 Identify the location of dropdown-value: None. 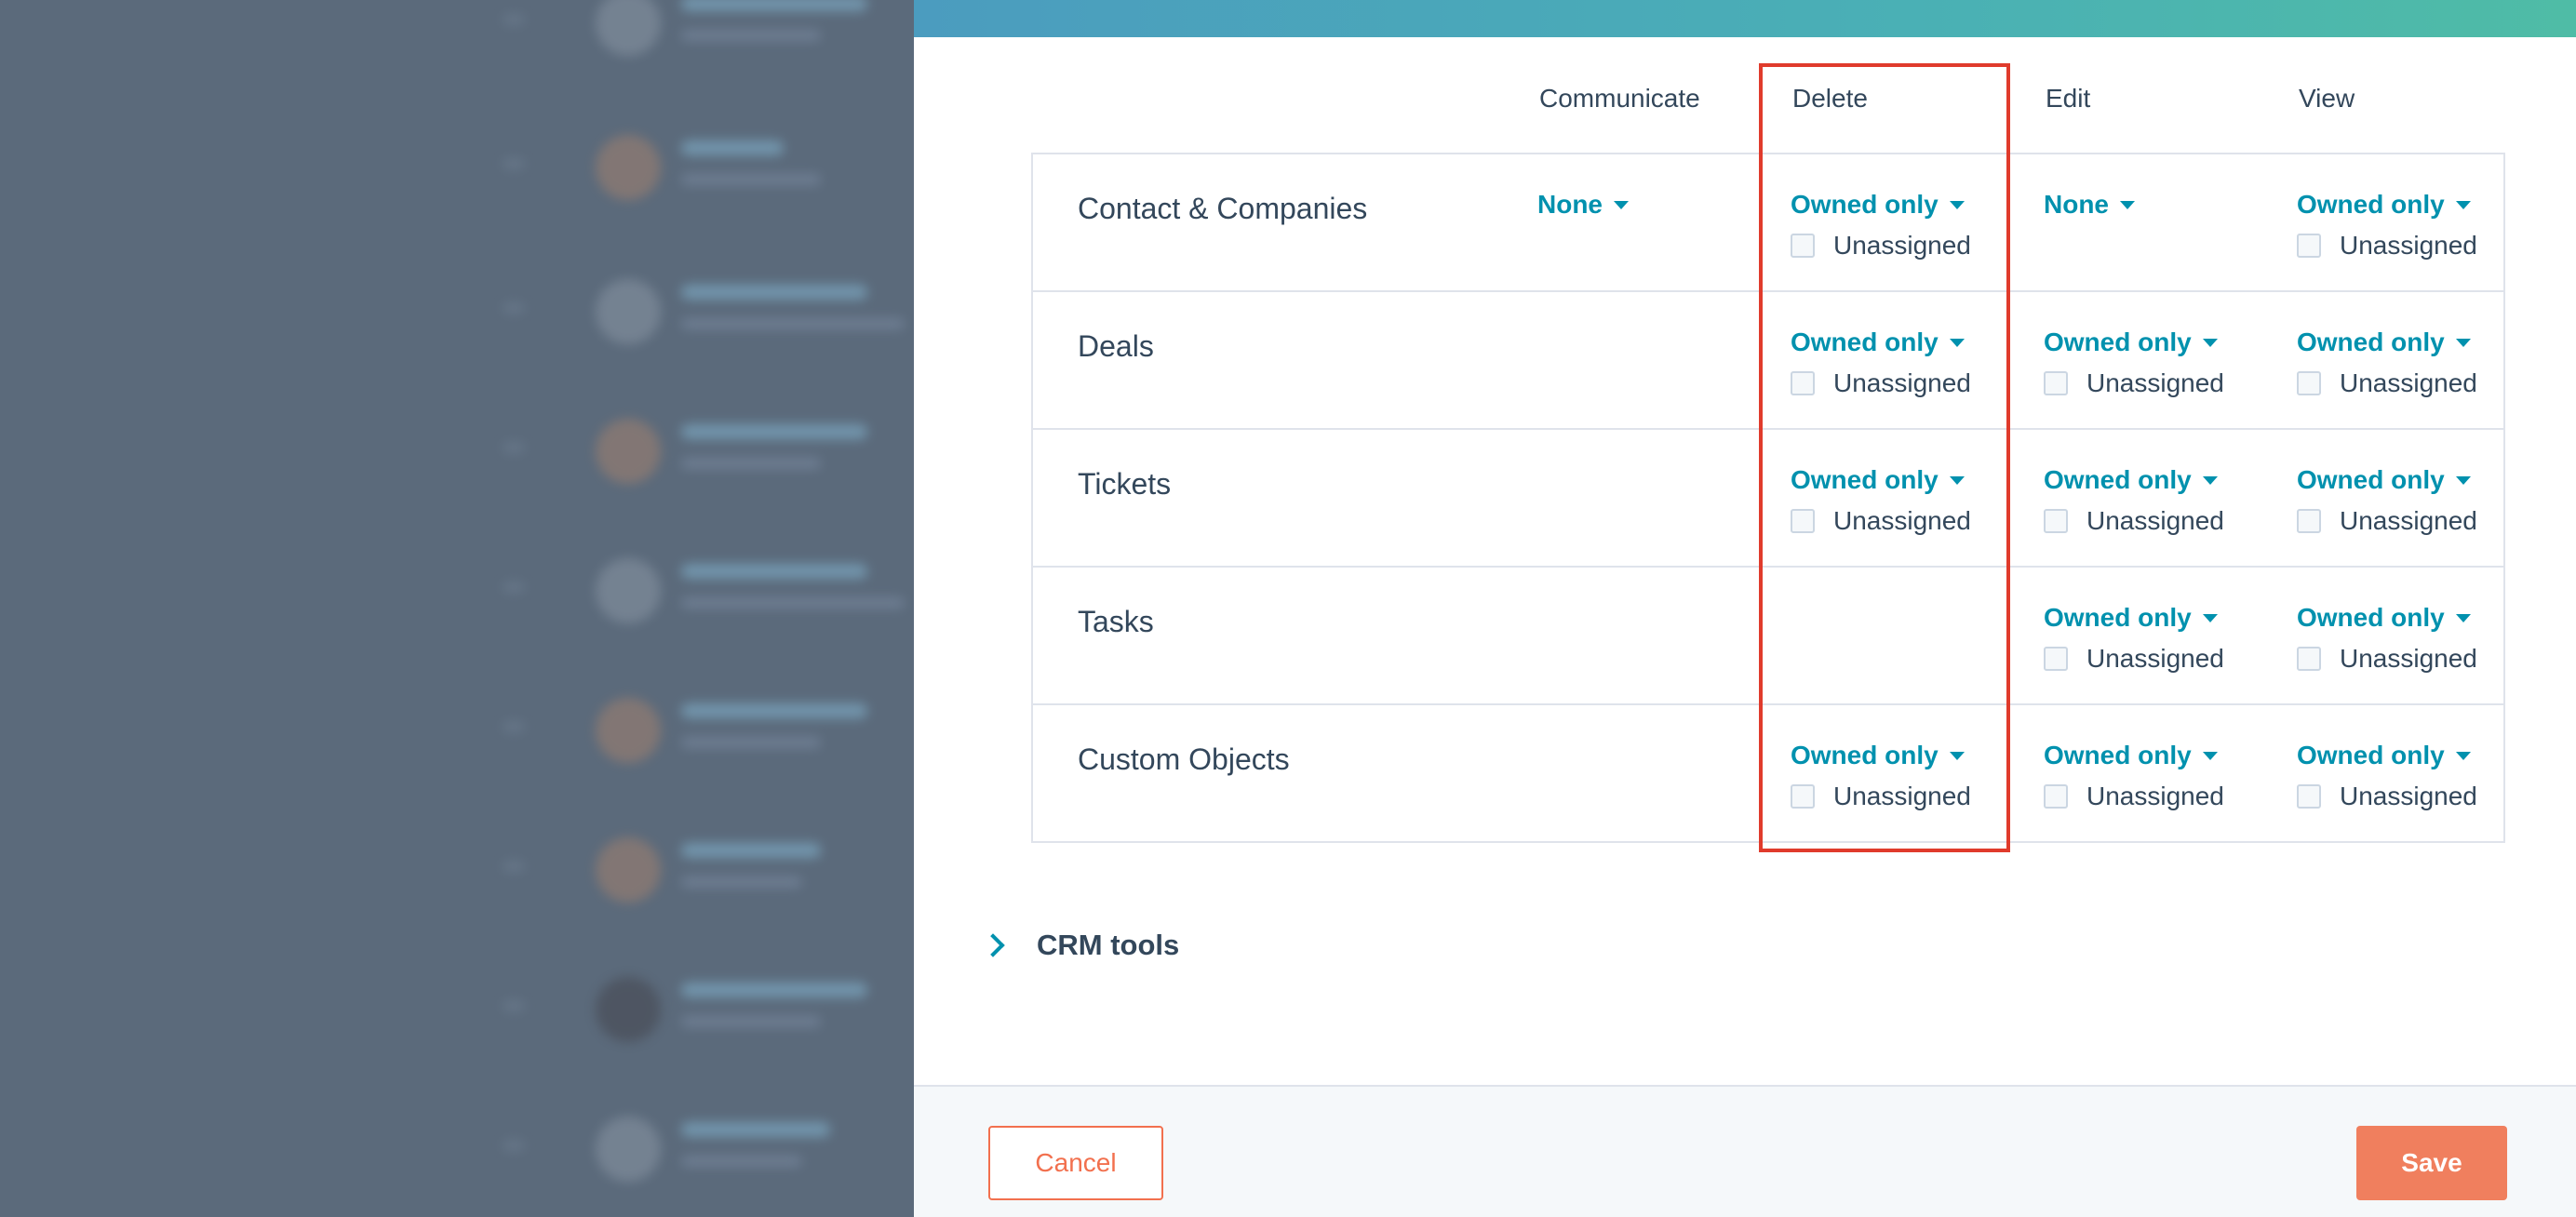
(1570, 204).